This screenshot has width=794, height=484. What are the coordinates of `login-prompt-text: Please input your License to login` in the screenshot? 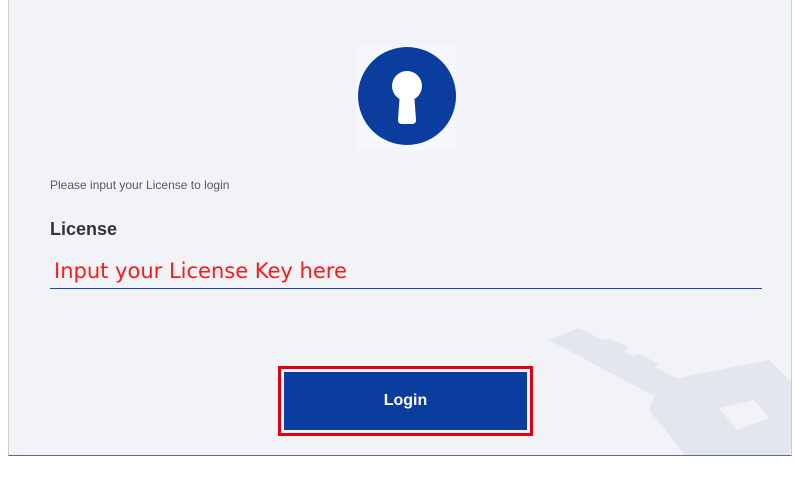 It's located at (140, 185).